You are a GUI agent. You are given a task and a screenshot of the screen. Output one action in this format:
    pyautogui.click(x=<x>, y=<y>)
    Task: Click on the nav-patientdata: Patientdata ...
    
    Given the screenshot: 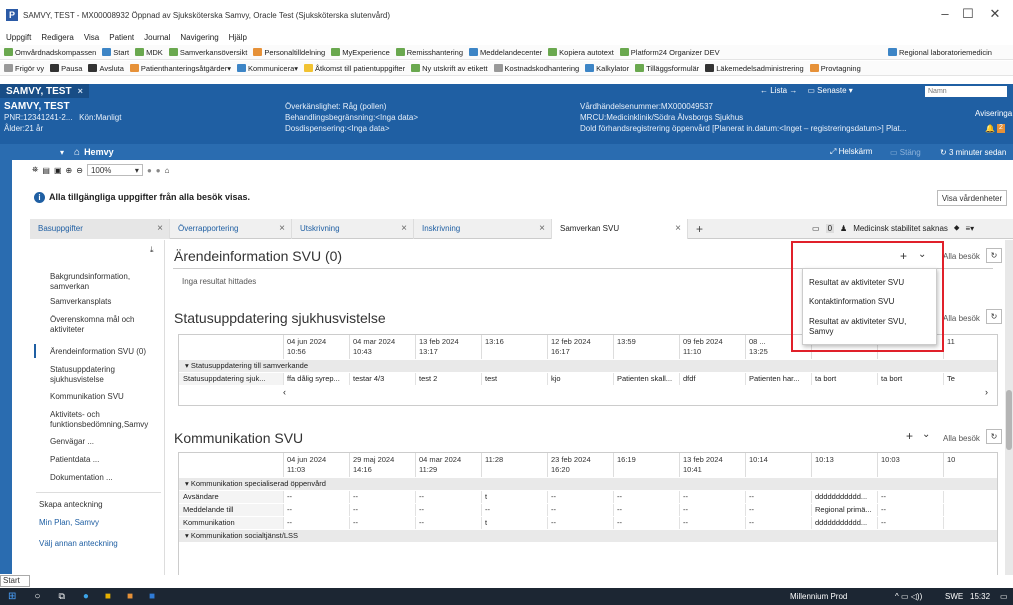 What is the action you would take?
    pyautogui.click(x=105, y=460)
    